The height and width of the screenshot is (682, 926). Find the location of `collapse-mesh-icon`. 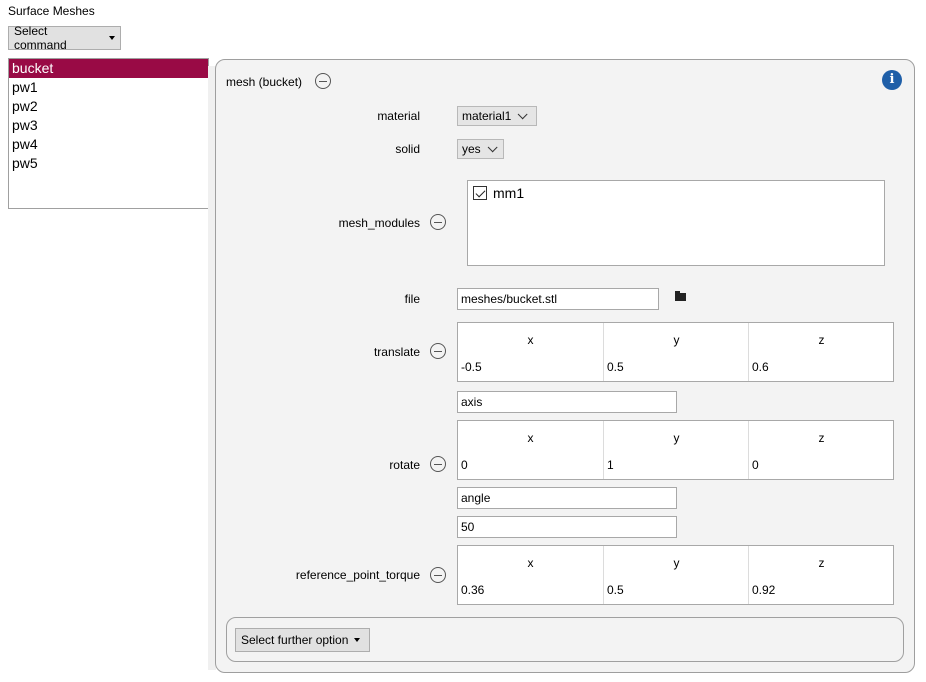

collapse-mesh-icon is located at coordinates (323, 81).